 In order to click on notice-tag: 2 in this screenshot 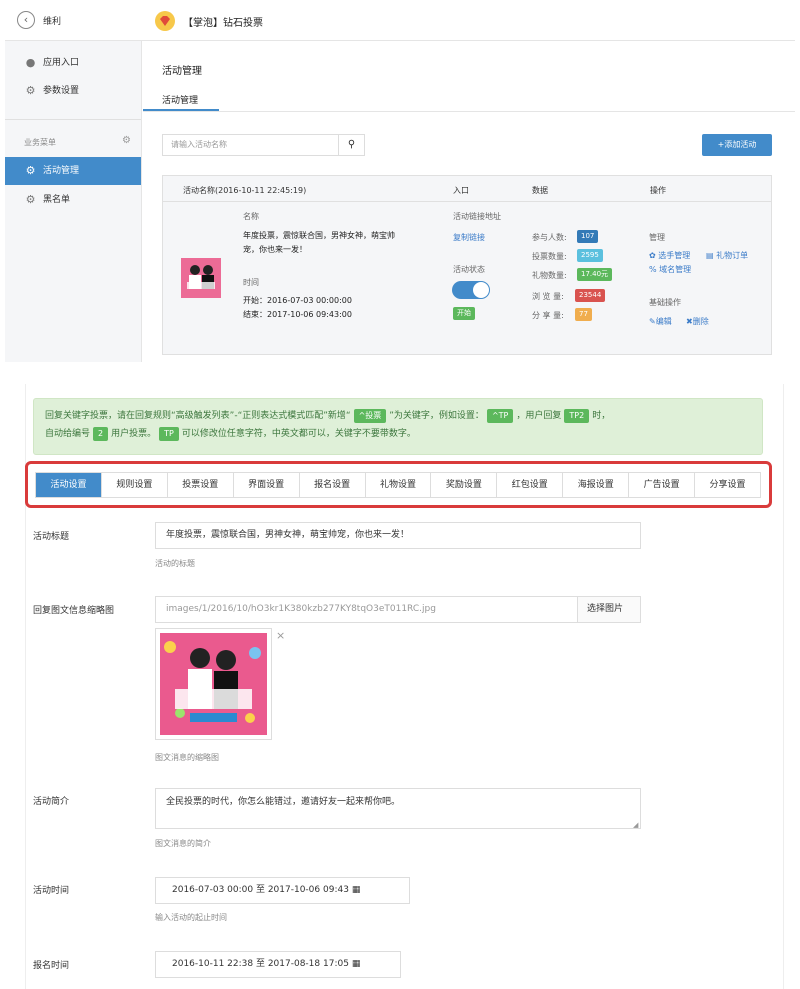, I will do `click(101, 434)`.